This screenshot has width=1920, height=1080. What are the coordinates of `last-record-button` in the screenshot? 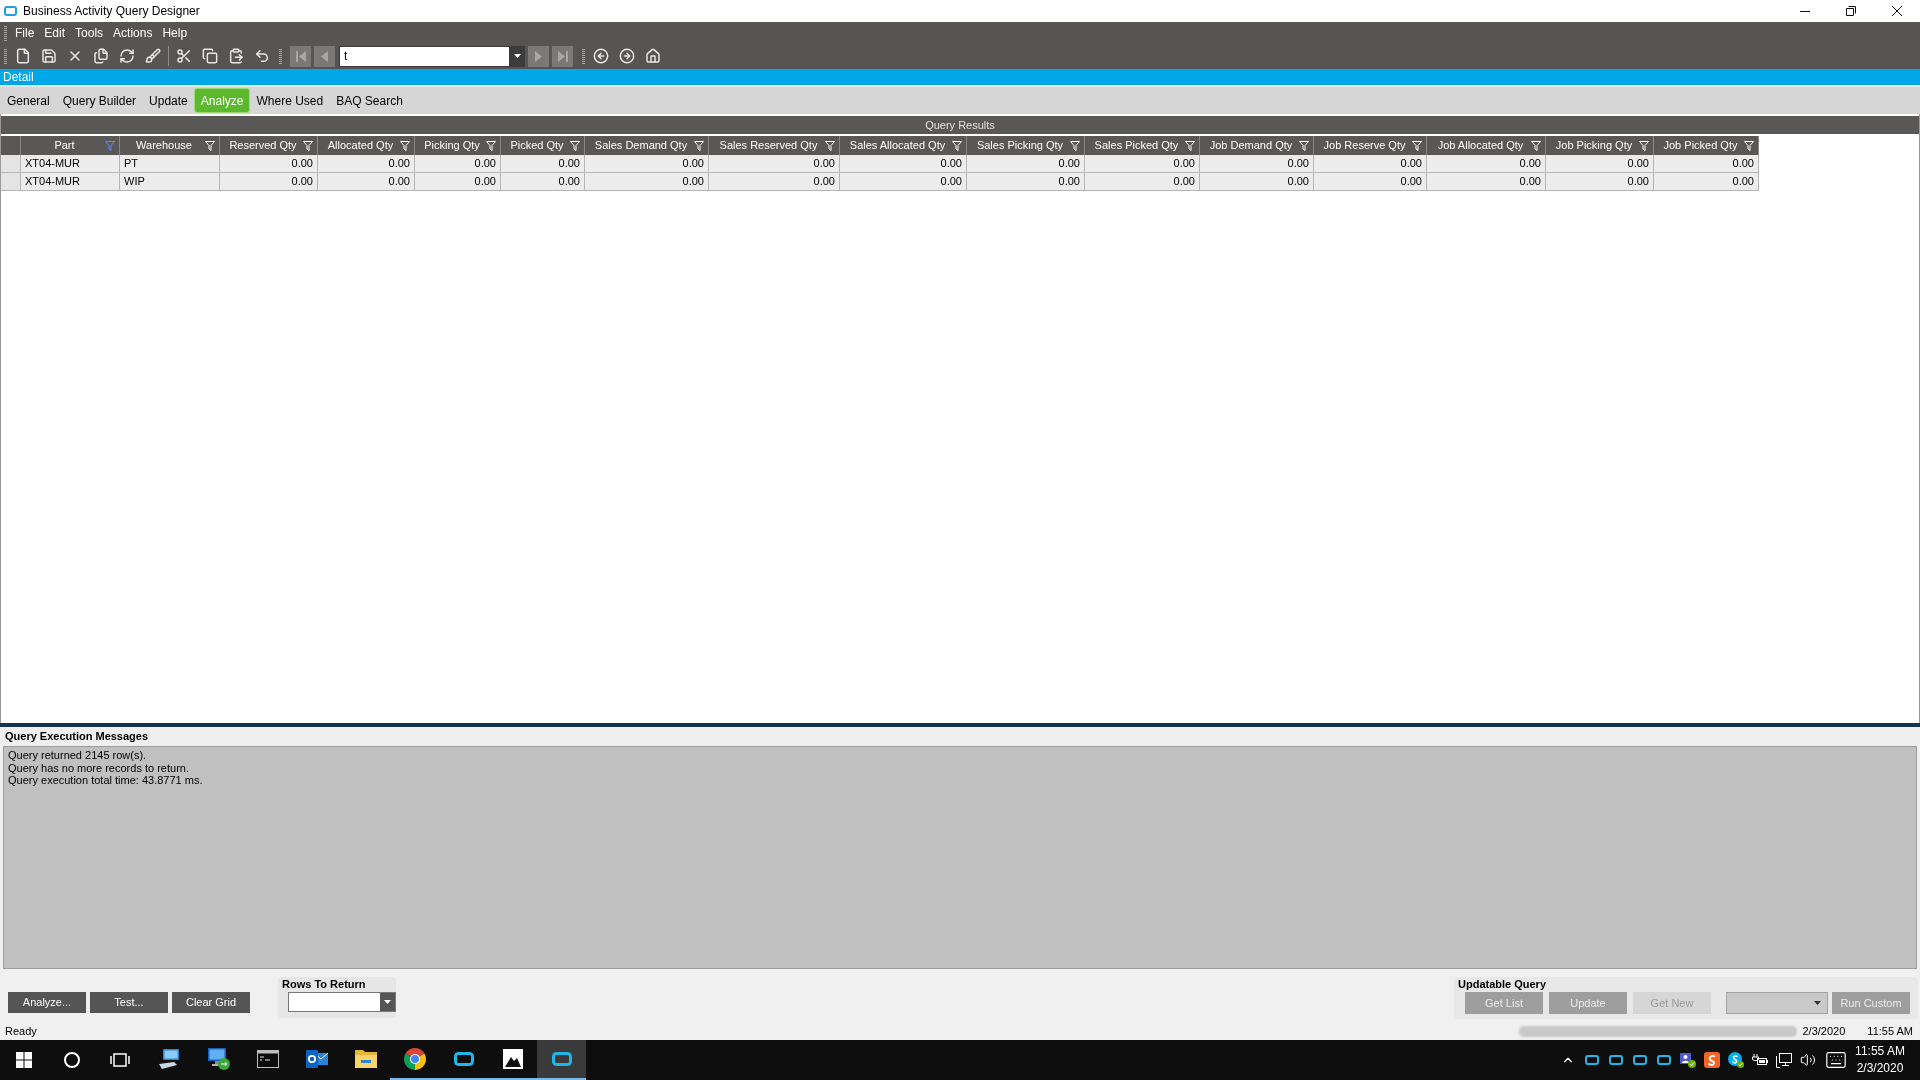 It's located at (562, 56).